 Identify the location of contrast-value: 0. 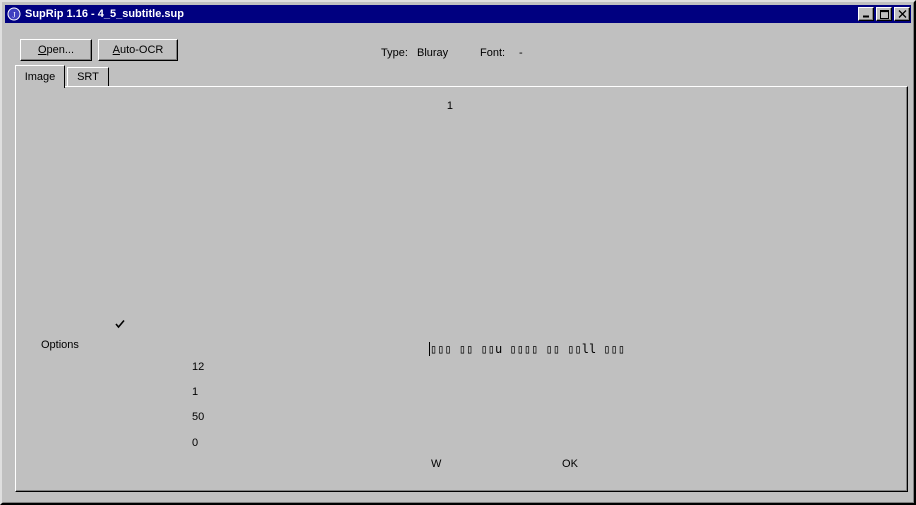
(195, 442).